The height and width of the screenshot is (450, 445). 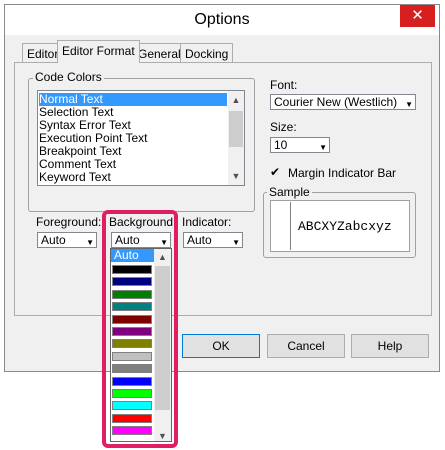 I want to click on font-select: Courier New (Westlich) ▼, so click(x=343, y=102).